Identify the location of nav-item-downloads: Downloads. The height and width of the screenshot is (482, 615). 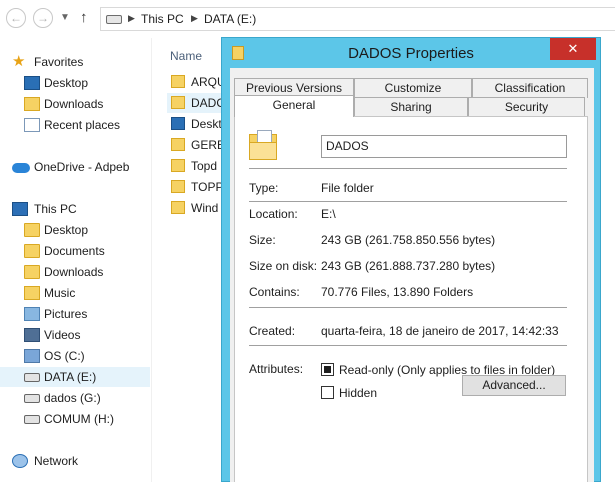
(75, 272).